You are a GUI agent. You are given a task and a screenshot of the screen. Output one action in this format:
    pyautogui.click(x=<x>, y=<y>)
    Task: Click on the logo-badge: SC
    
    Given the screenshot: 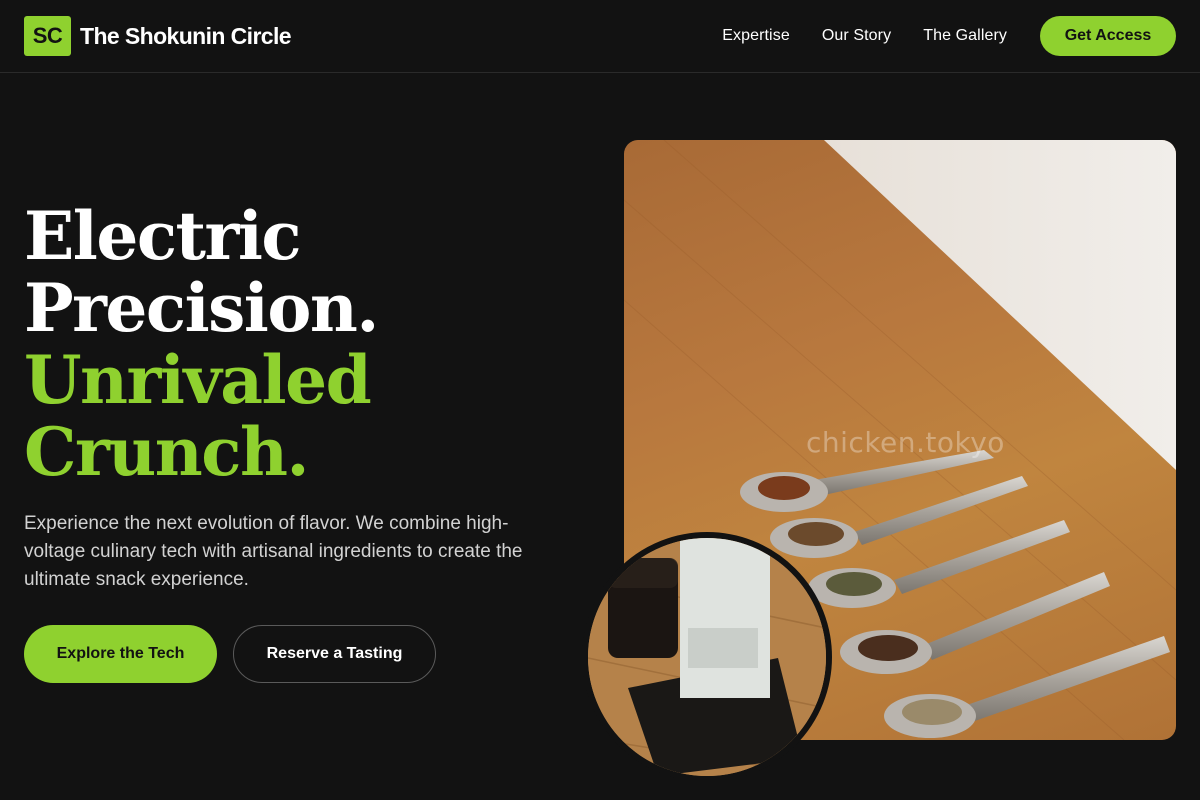 What is the action you would take?
    pyautogui.click(x=47, y=36)
    